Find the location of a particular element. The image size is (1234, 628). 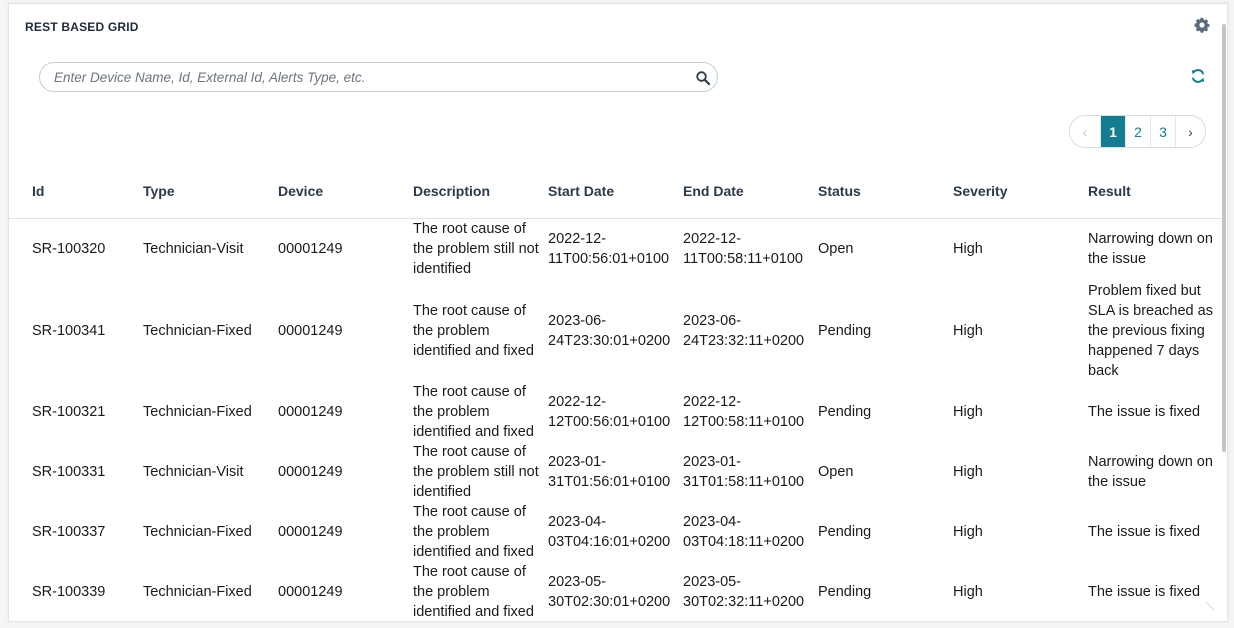

pagination: ‹ 1 2 3 › is located at coordinates (1137, 131).